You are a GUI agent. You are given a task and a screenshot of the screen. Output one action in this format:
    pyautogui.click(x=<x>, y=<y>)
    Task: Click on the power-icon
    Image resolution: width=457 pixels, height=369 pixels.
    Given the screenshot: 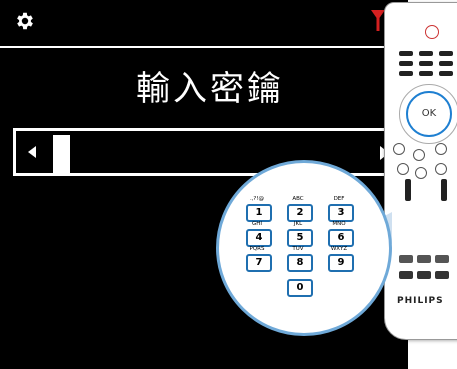 What is the action you would take?
    pyautogui.click(x=432, y=32)
    